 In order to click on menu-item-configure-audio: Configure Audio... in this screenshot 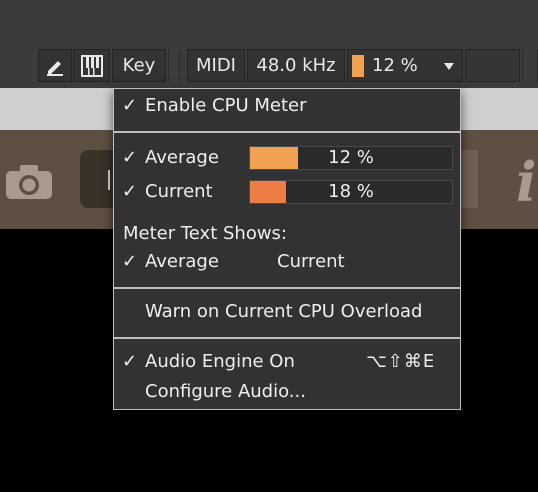, I will do `click(225, 392)`.